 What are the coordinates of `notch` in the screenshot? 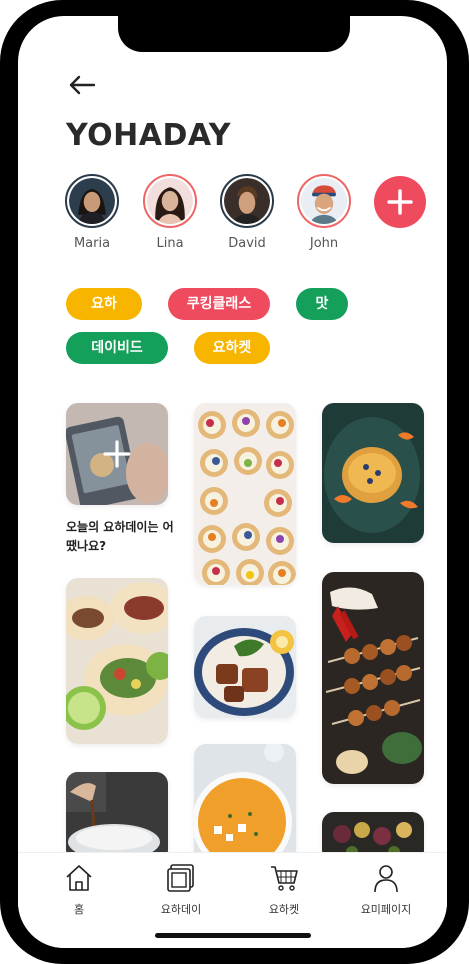 It's located at (234, 34).